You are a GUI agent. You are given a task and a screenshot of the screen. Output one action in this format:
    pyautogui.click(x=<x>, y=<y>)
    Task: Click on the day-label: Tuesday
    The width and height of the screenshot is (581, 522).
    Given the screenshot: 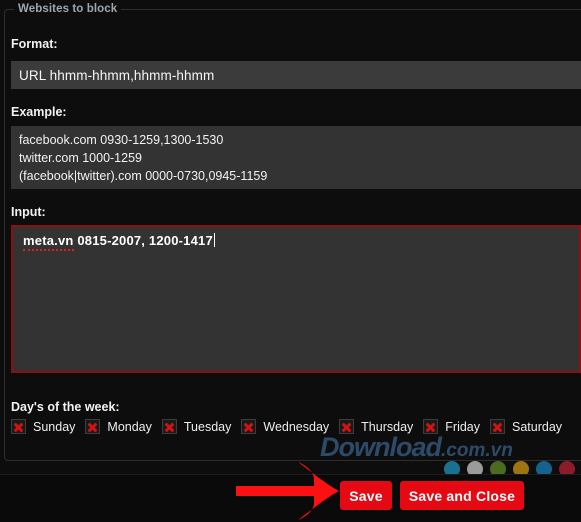 What is the action you would take?
    pyautogui.click(x=207, y=426)
    